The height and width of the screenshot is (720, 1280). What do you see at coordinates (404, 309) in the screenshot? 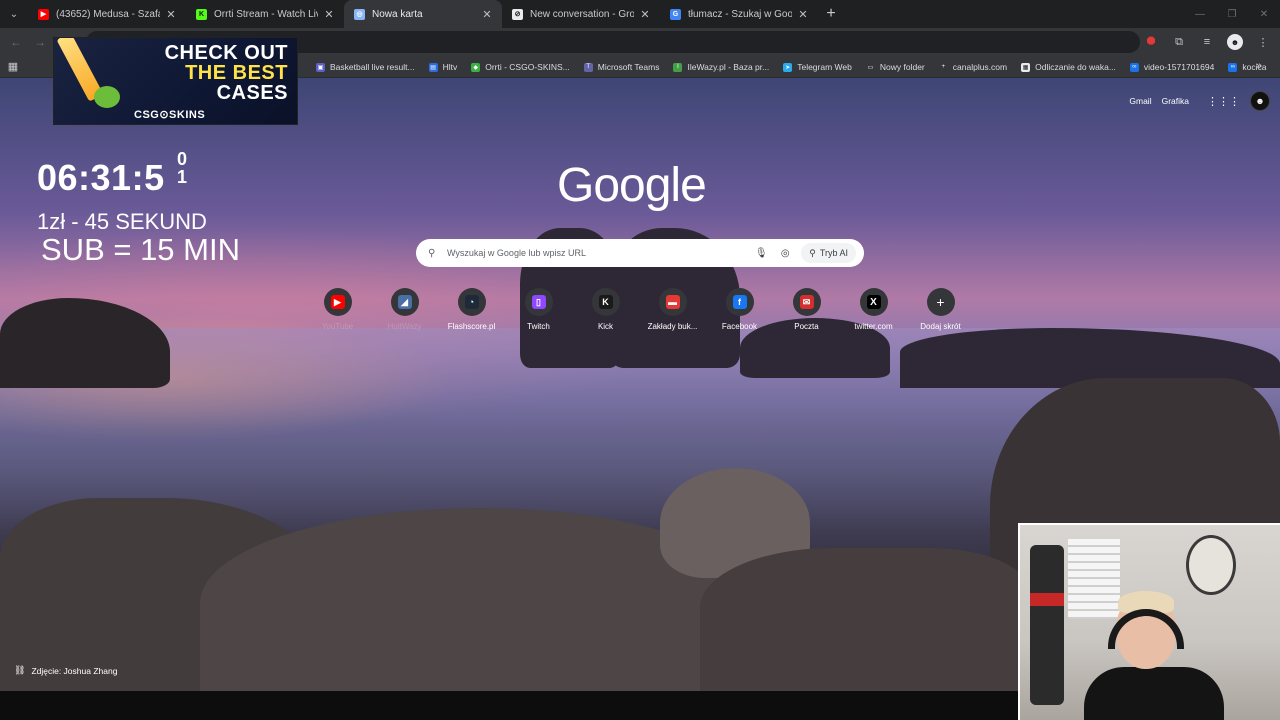
I see `shortcut-tile: ◢ HoltWazy` at bounding box center [404, 309].